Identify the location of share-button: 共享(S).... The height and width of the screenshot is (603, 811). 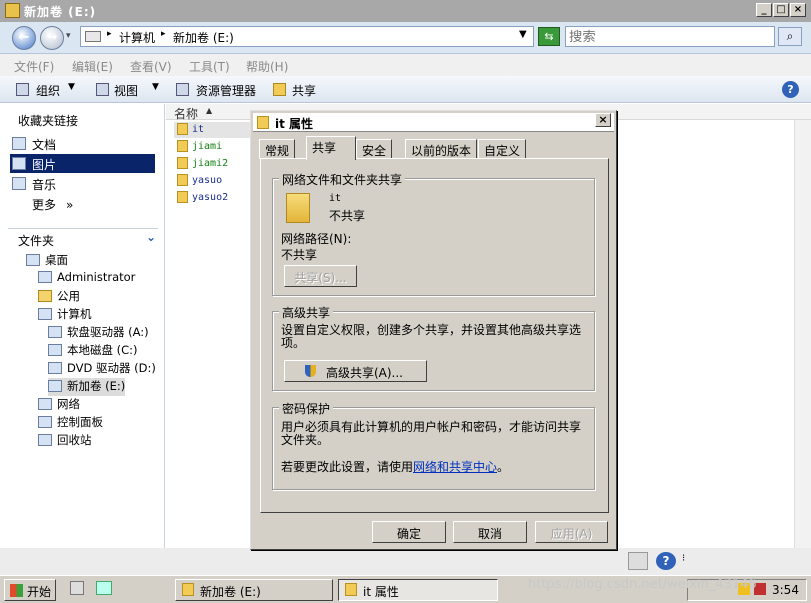
(320, 276).